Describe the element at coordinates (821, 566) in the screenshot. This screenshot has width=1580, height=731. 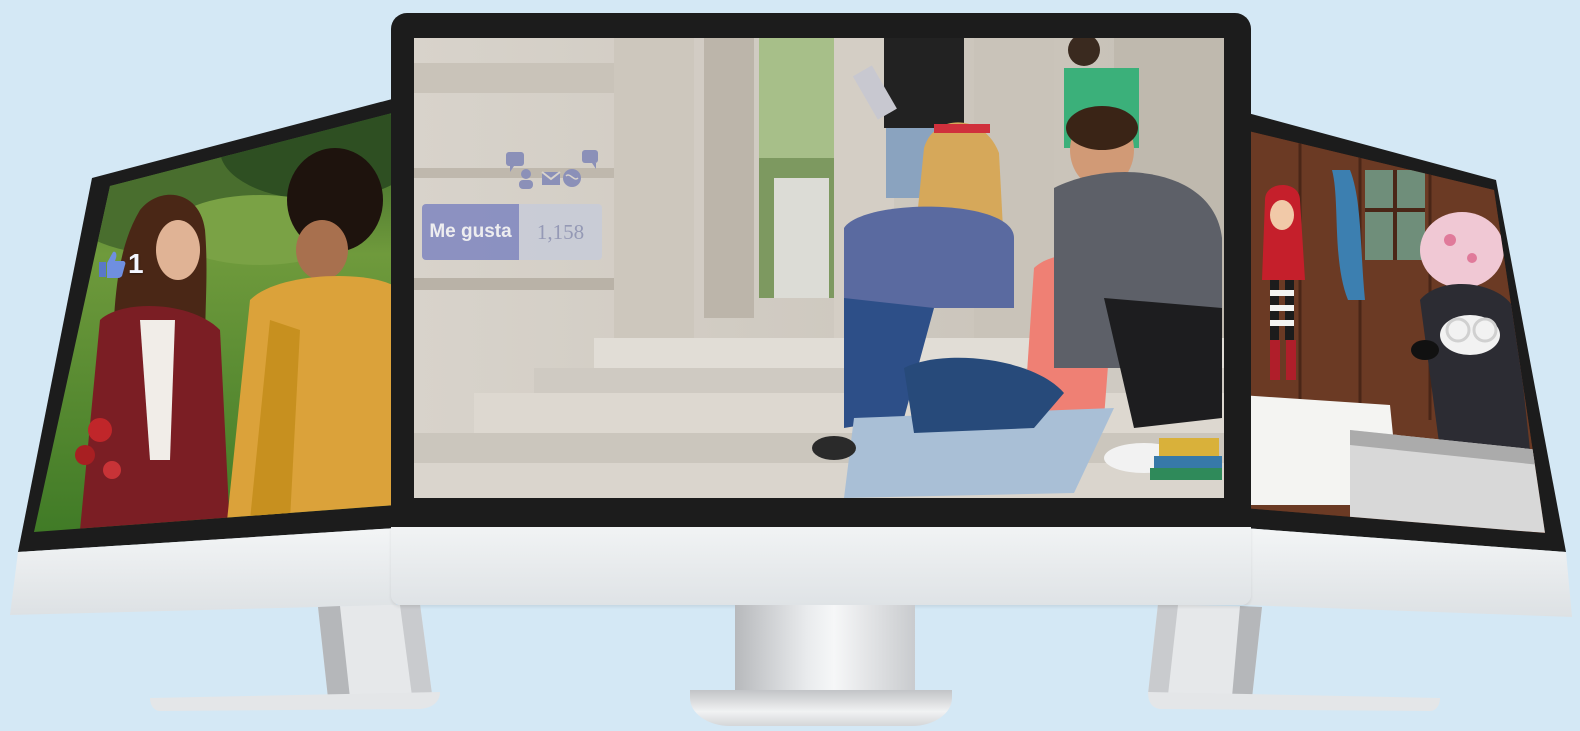
I see `center-chin` at that location.